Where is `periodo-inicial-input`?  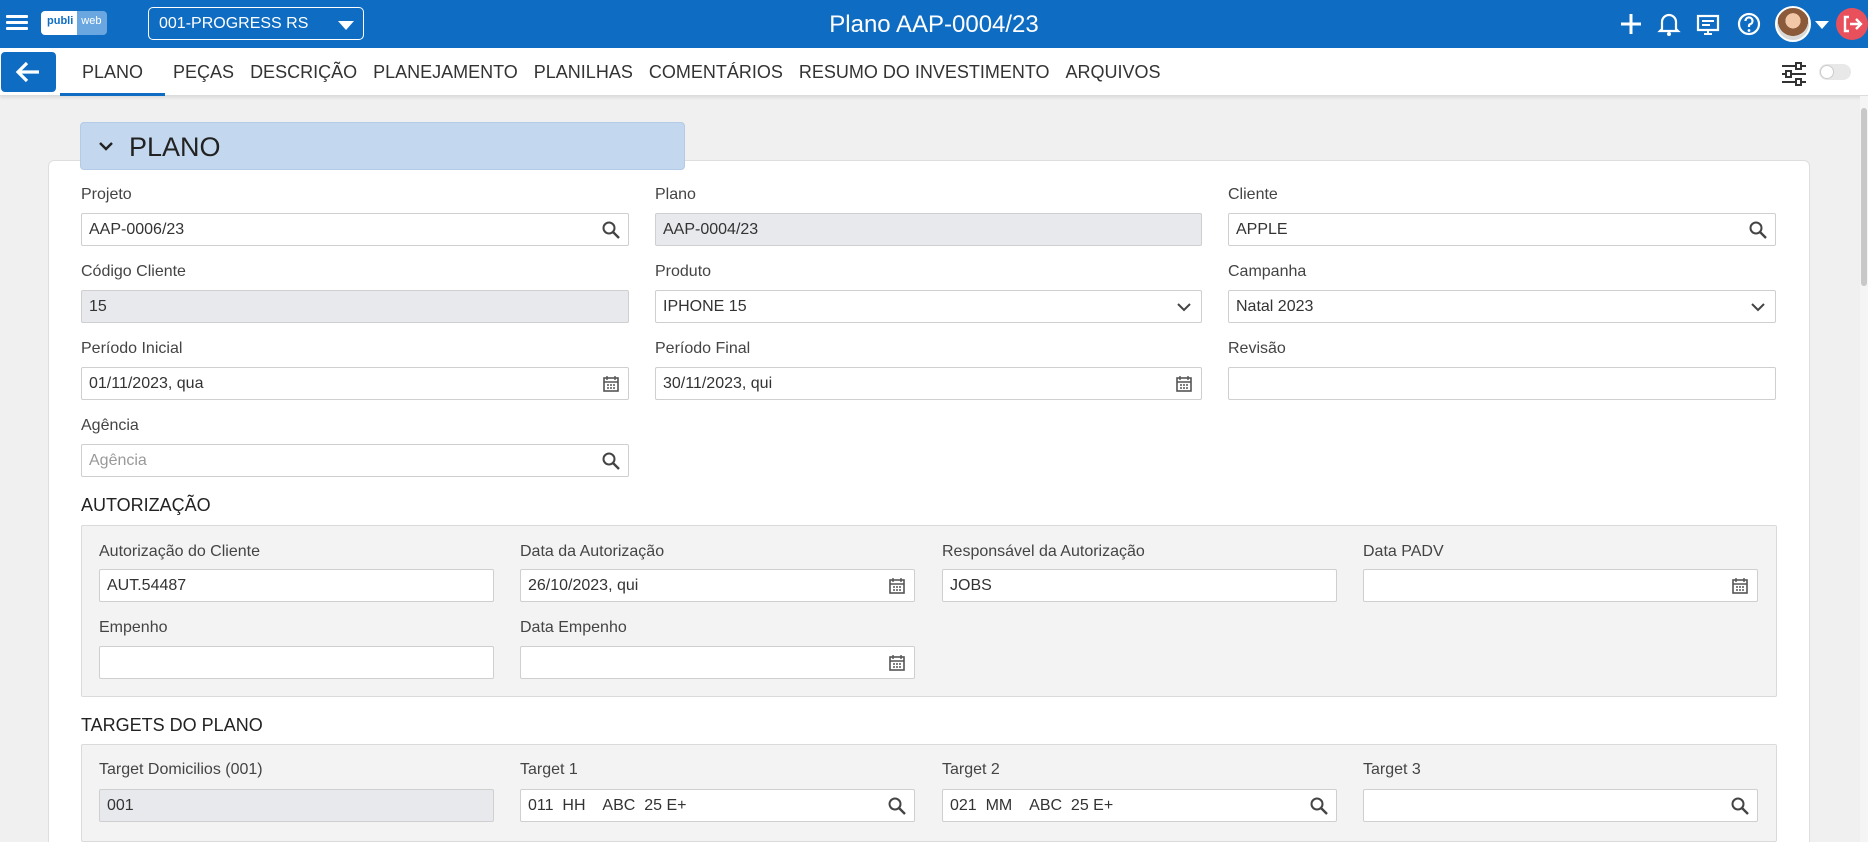
periodo-inicial-input is located at coordinates (355, 383).